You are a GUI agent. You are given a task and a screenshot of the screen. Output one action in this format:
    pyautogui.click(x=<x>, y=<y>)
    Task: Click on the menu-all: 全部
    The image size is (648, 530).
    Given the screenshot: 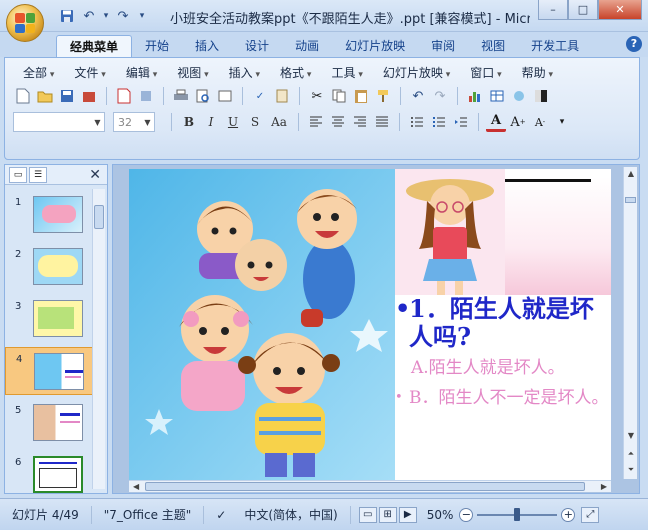 What is the action you would take?
    pyautogui.click(x=38, y=73)
    